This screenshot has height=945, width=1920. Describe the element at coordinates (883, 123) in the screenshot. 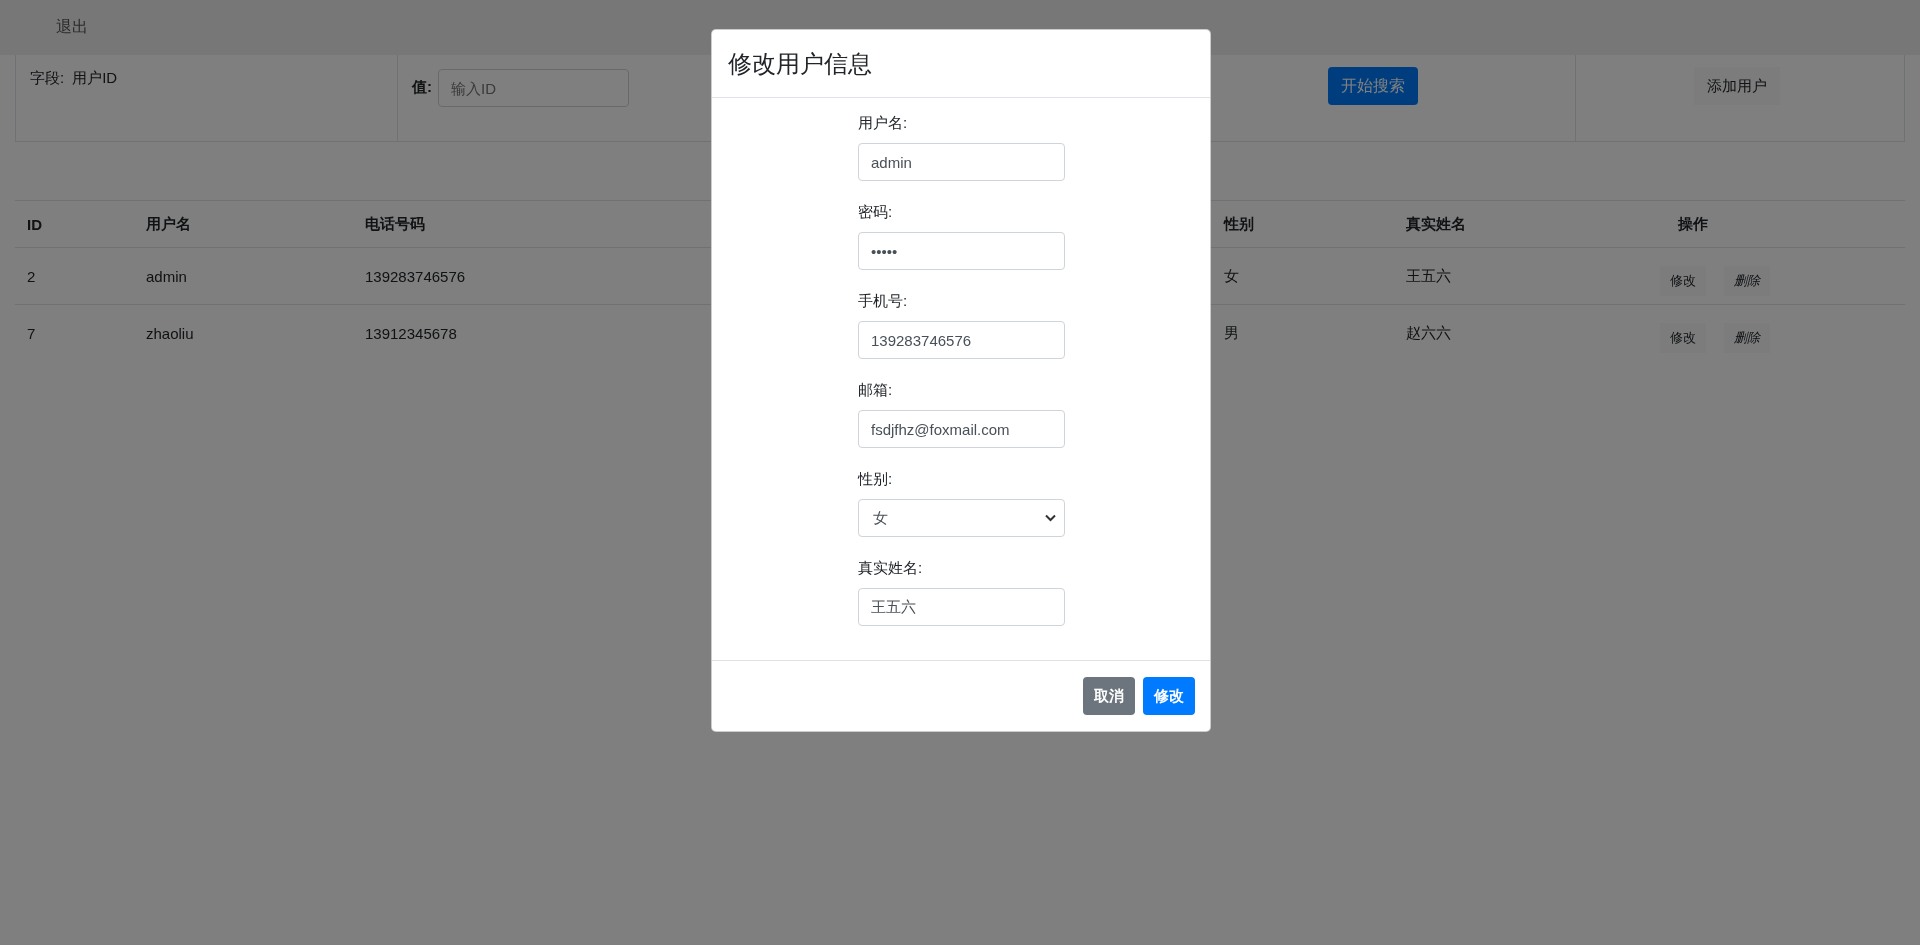

I see `field-label: 用户名:` at that location.